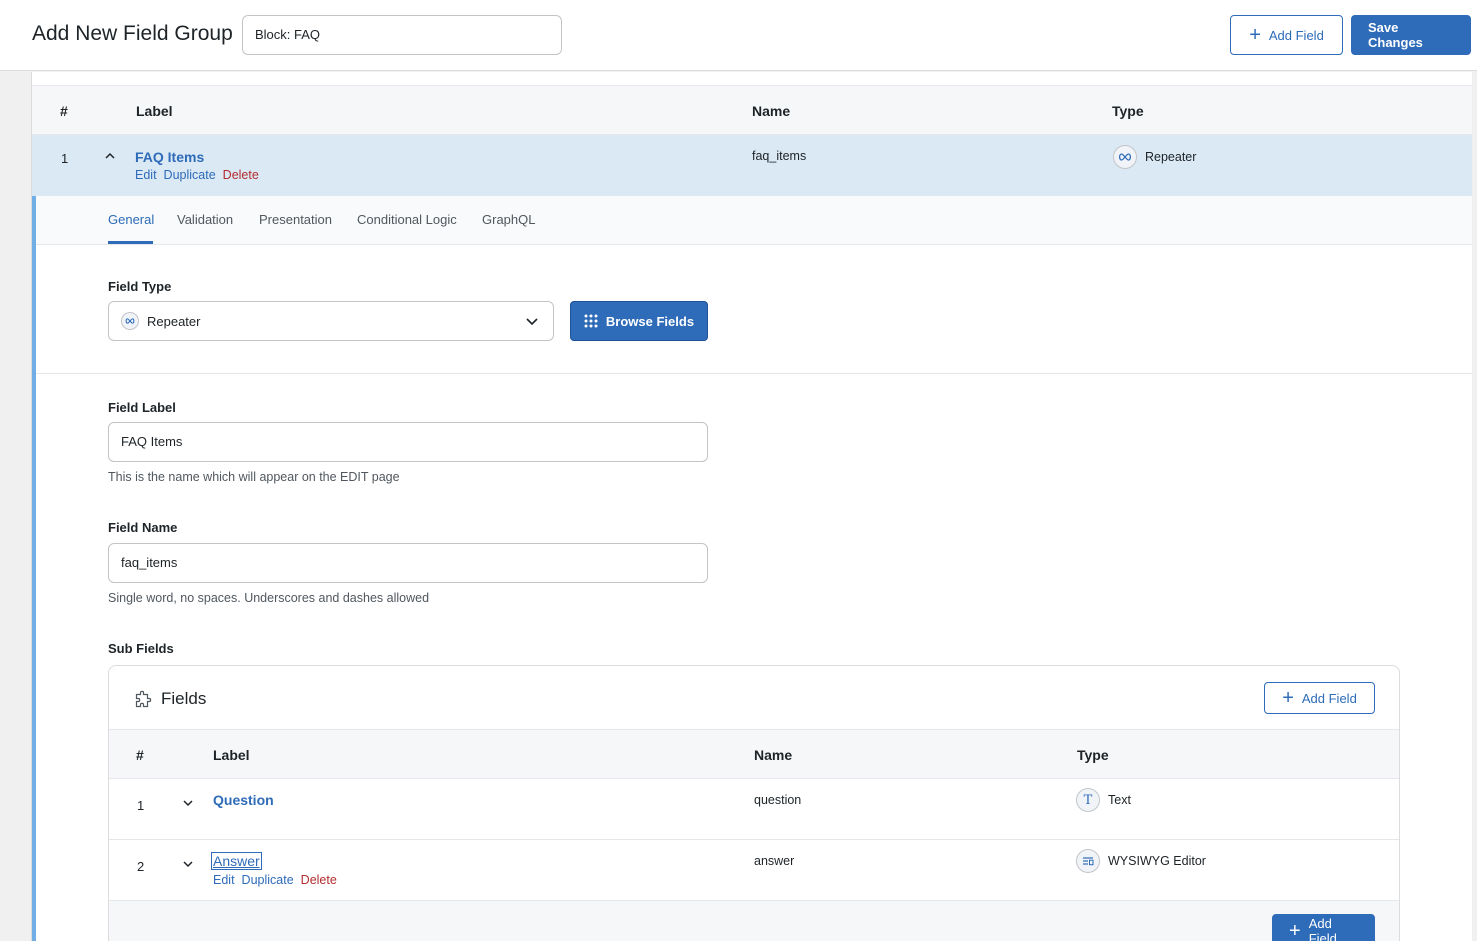  Describe the element at coordinates (754, 373) in the screenshot. I see `section-divider` at that location.